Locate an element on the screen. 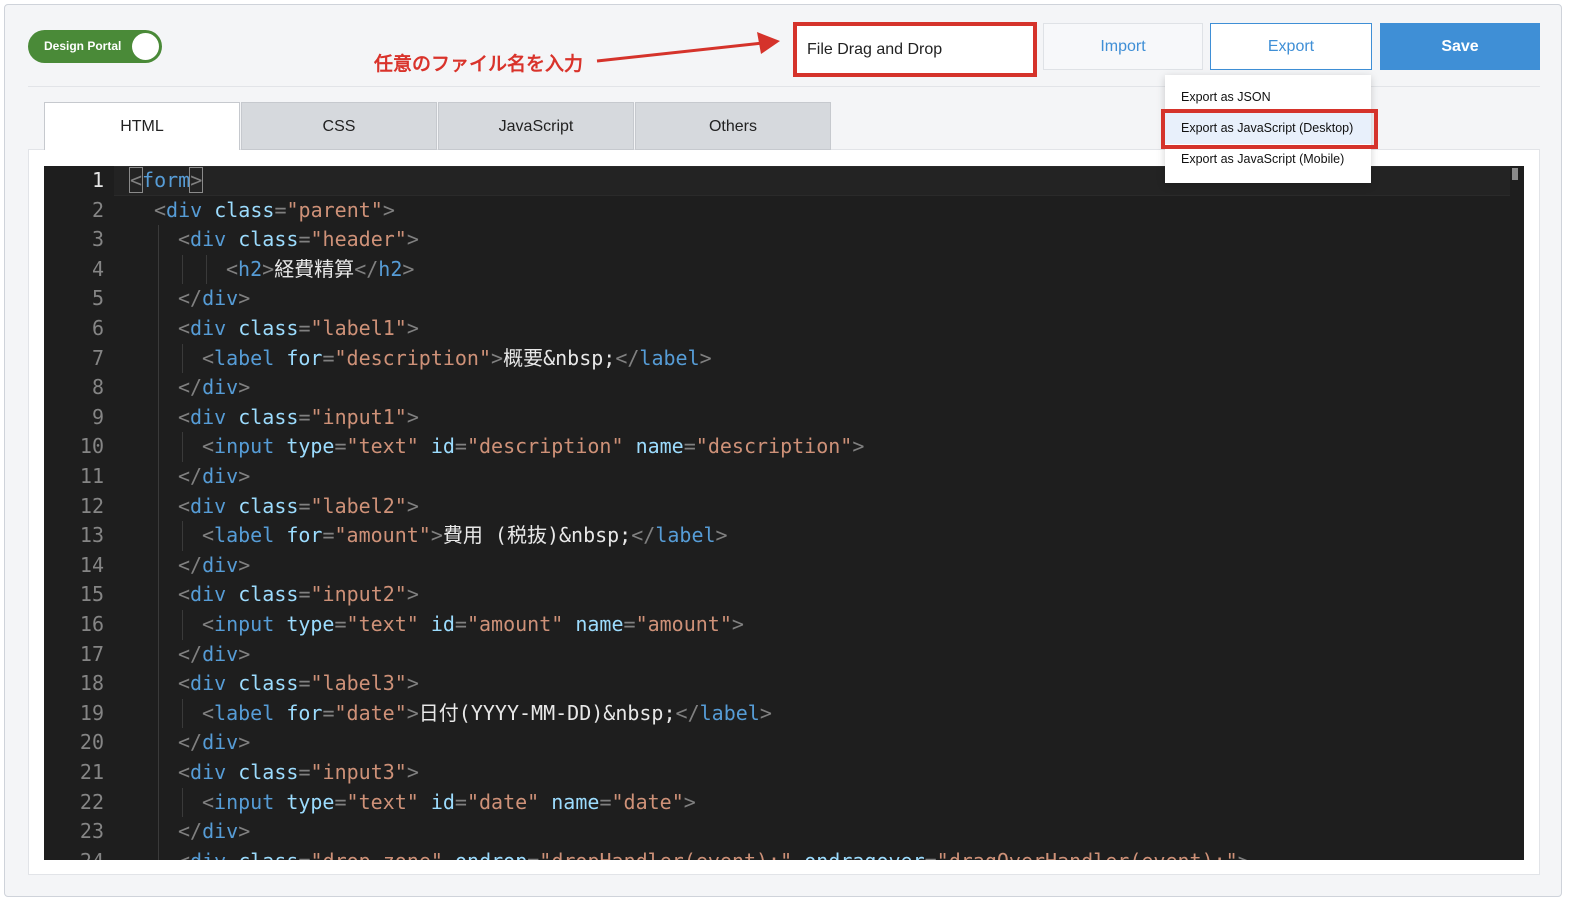 The width and height of the screenshot is (1590, 915). design-portal-toggle: Design Portal is located at coordinates (95, 46).